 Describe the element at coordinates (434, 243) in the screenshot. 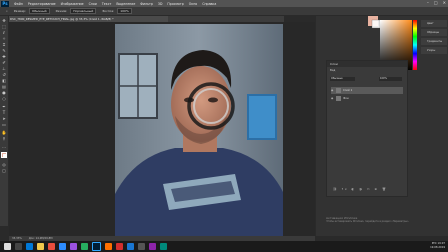

I see `language-indicator: РУС` at that location.